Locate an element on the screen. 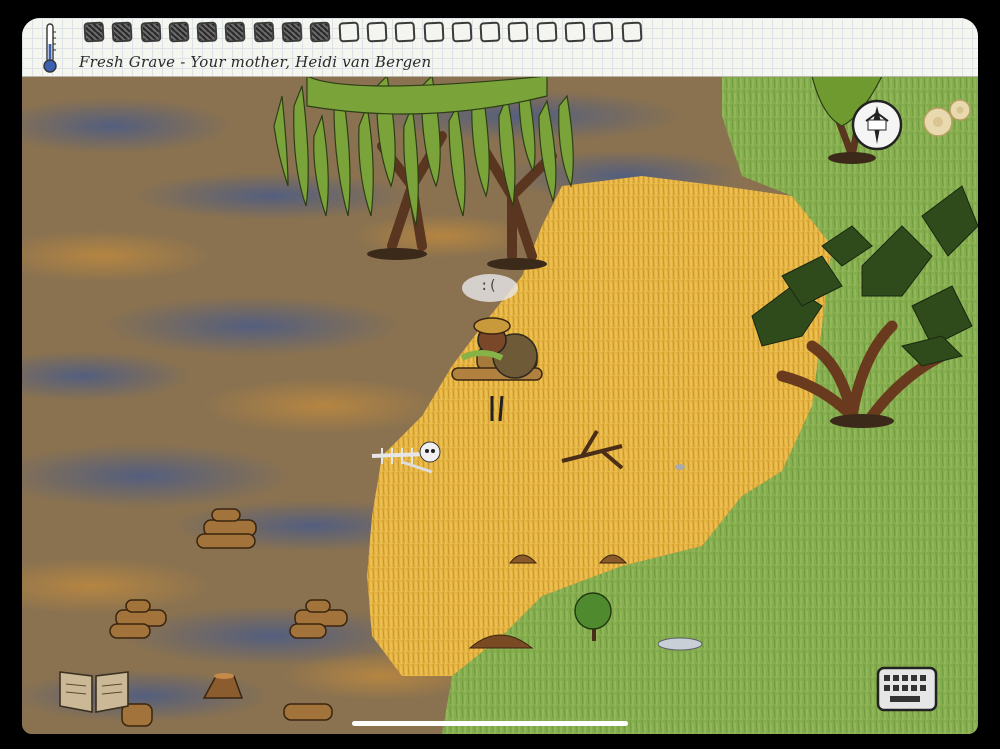 This screenshot has width=1000, height=749. small-rock is located at coordinates (680, 467).